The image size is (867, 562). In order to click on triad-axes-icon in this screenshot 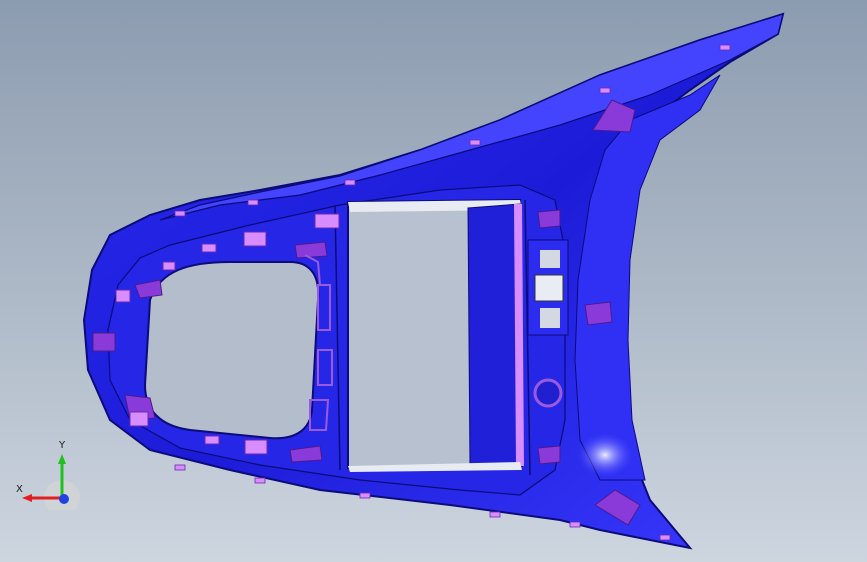, I will do `click(51, 485)`.